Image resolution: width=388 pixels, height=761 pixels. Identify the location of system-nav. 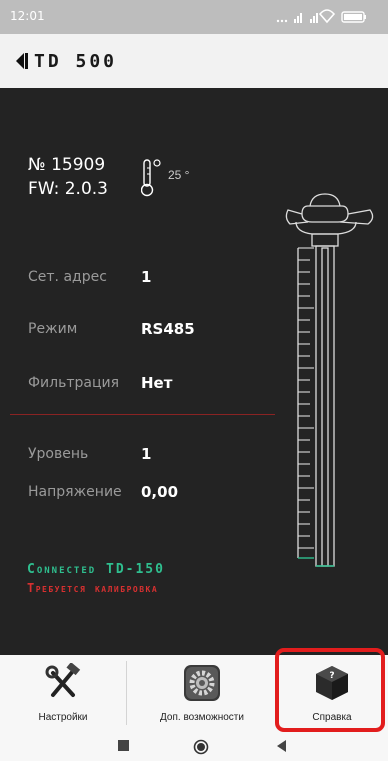
(194, 747).